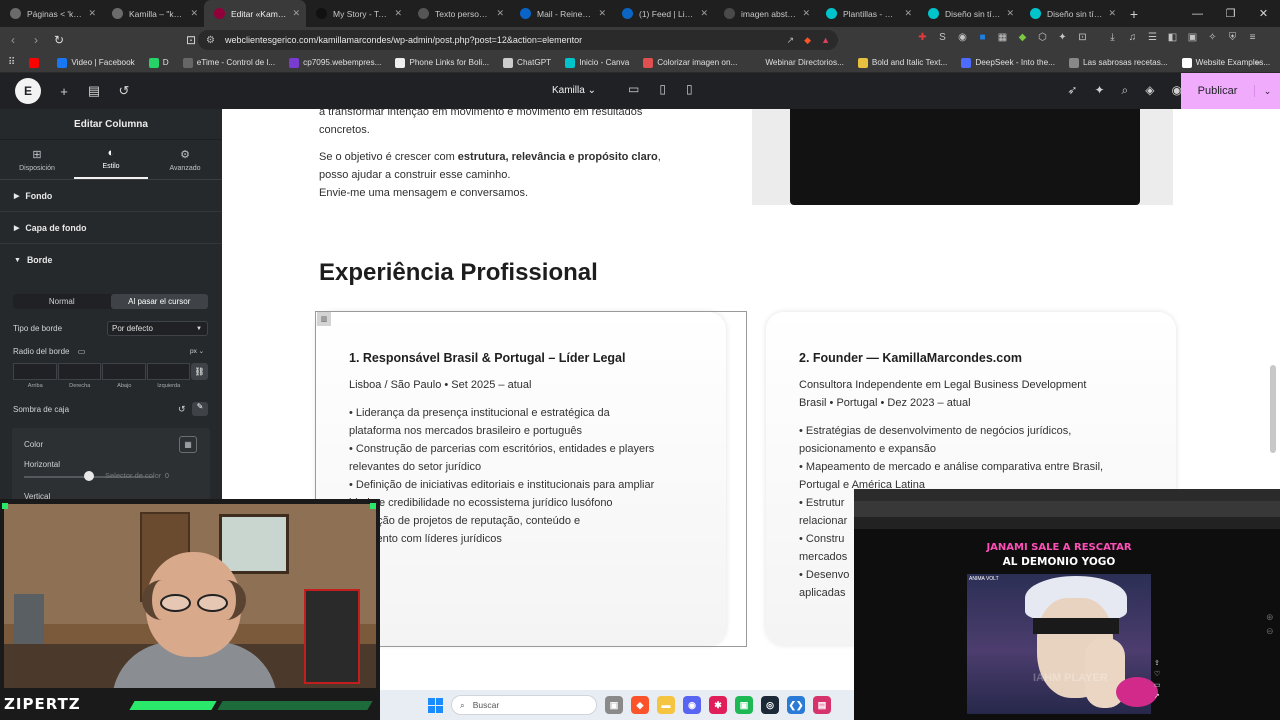 This screenshot has height=720, width=1280. What do you see at coordinates (197, 351) in the screenshot?
I see `unit-selector: px ⌄` at bounding box center [197, 351].